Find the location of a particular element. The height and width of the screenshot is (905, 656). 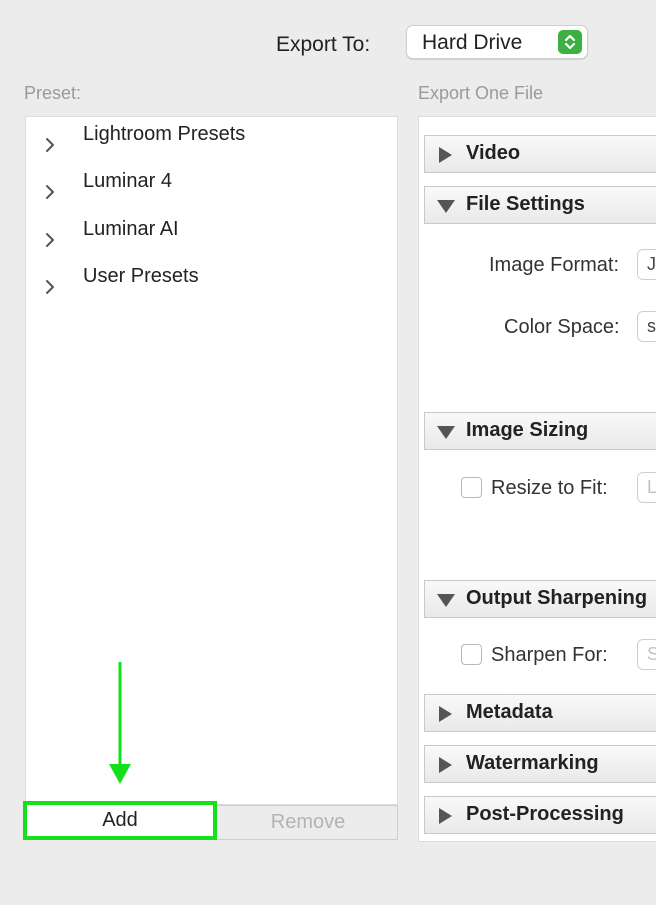

preset-item-label: Luminar 4 is located at coordinates (127, 181).